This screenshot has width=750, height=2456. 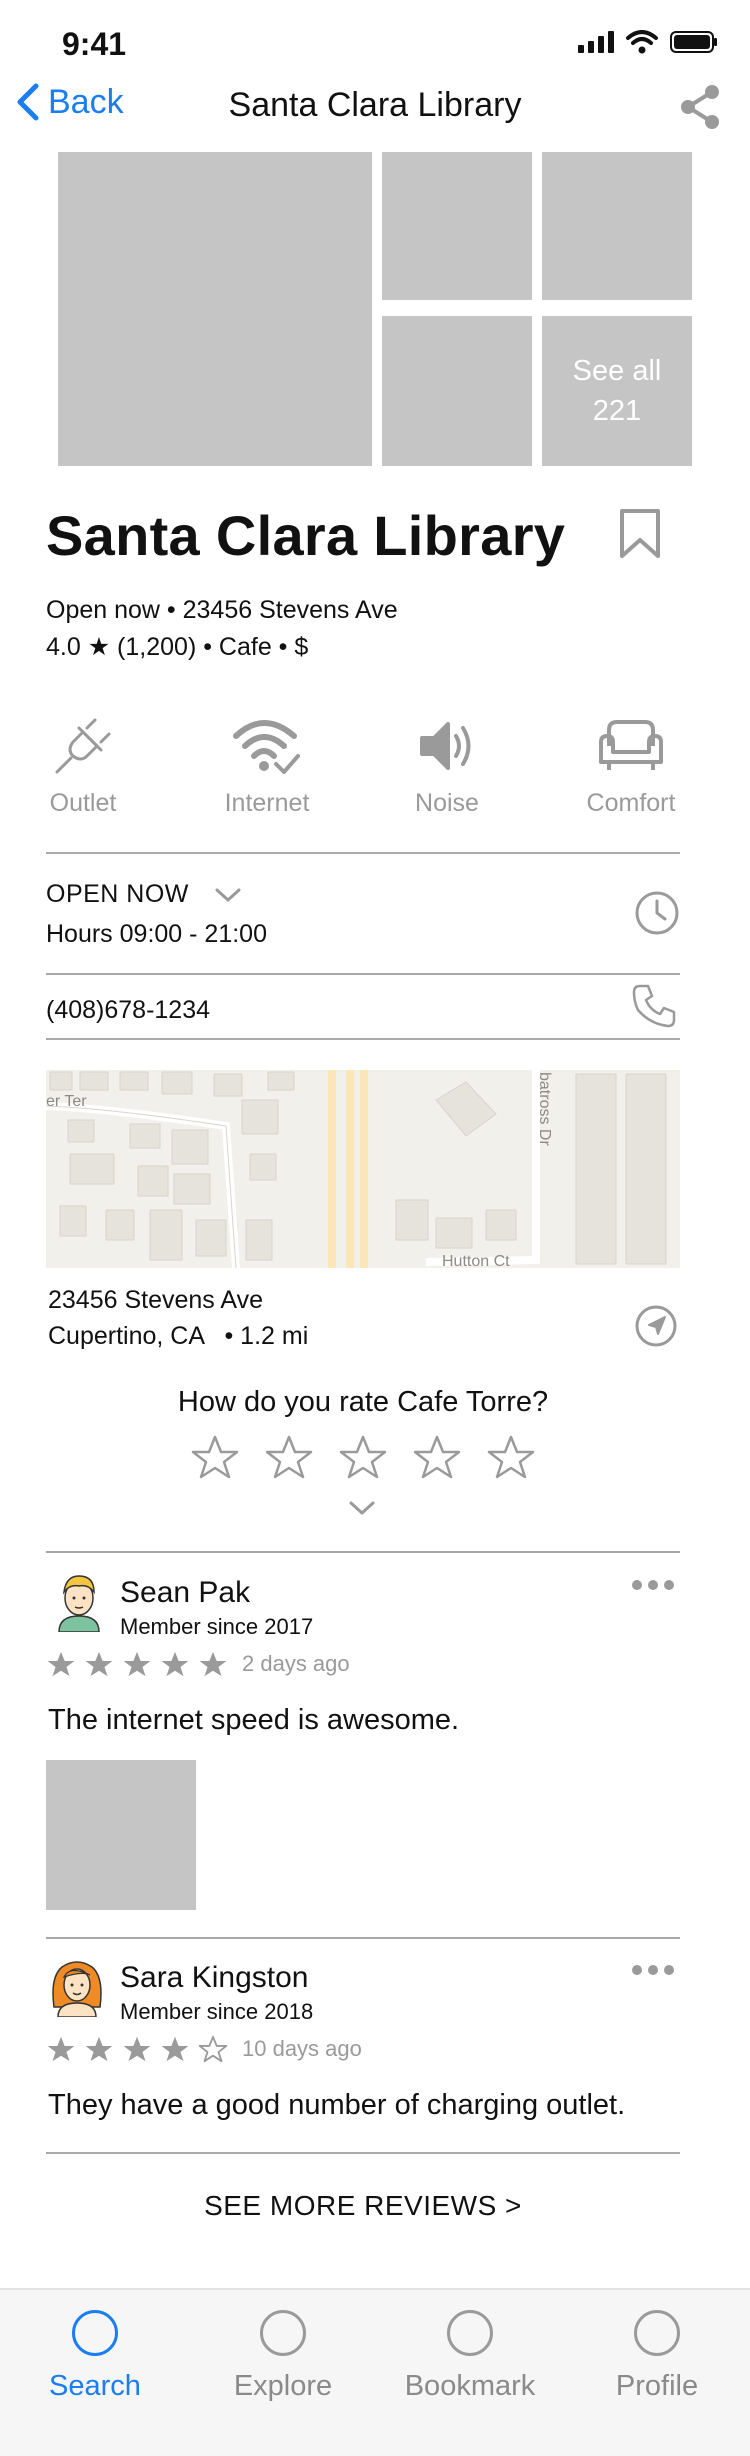 I want to click on review-photo, so click(x=121, y=1835).